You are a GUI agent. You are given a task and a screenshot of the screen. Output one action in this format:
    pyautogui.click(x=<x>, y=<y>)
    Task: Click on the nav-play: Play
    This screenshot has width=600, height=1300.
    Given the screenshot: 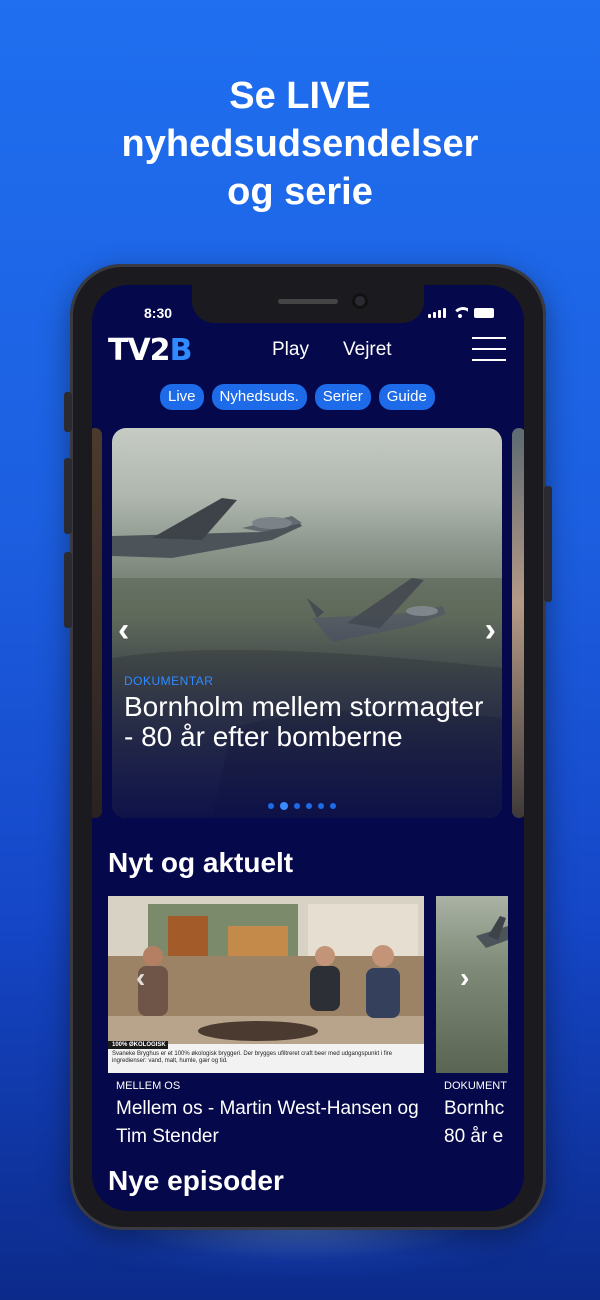 What is the action you would take?
    pyautogui.click(x=290, y=350)
    